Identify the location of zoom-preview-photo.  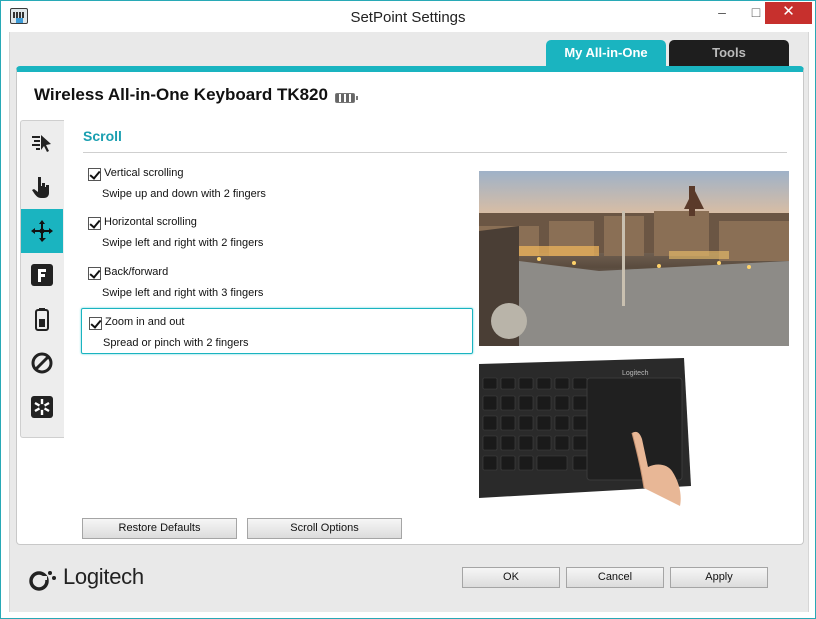
(634, 258).